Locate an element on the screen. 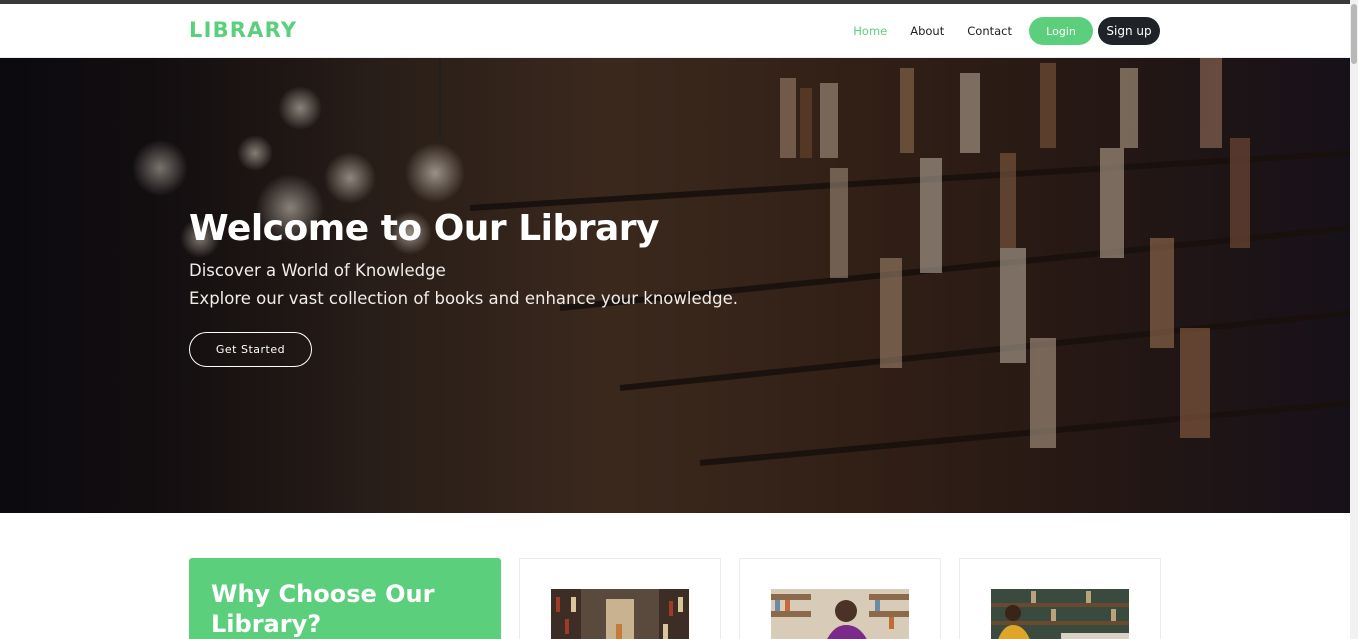  nav-link-contact: Contact is located at coordinates (989, 31).